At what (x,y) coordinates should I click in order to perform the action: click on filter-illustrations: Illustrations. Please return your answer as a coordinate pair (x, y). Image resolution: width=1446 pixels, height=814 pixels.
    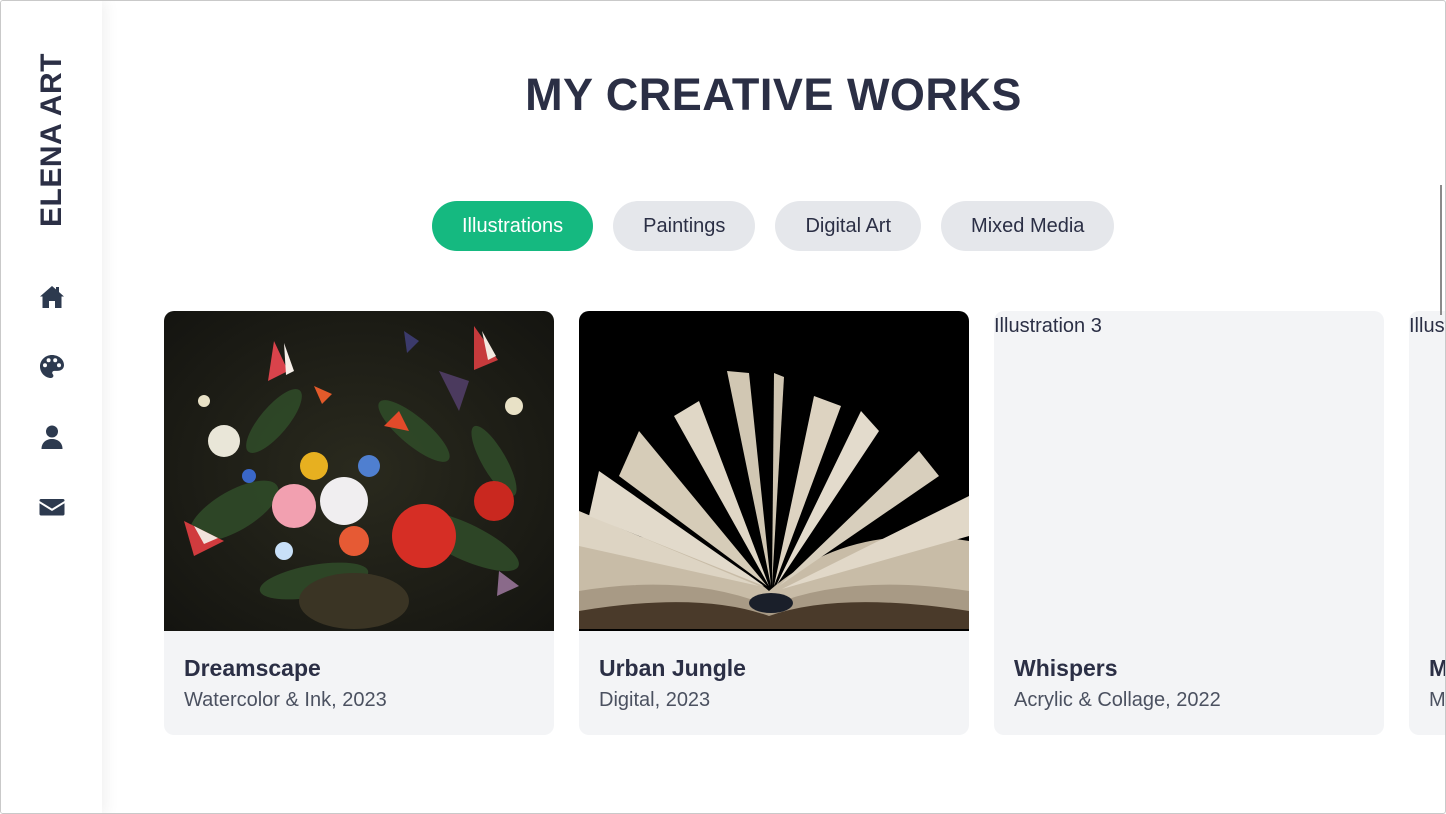
    Looking at the image, I should click on (513, 226).